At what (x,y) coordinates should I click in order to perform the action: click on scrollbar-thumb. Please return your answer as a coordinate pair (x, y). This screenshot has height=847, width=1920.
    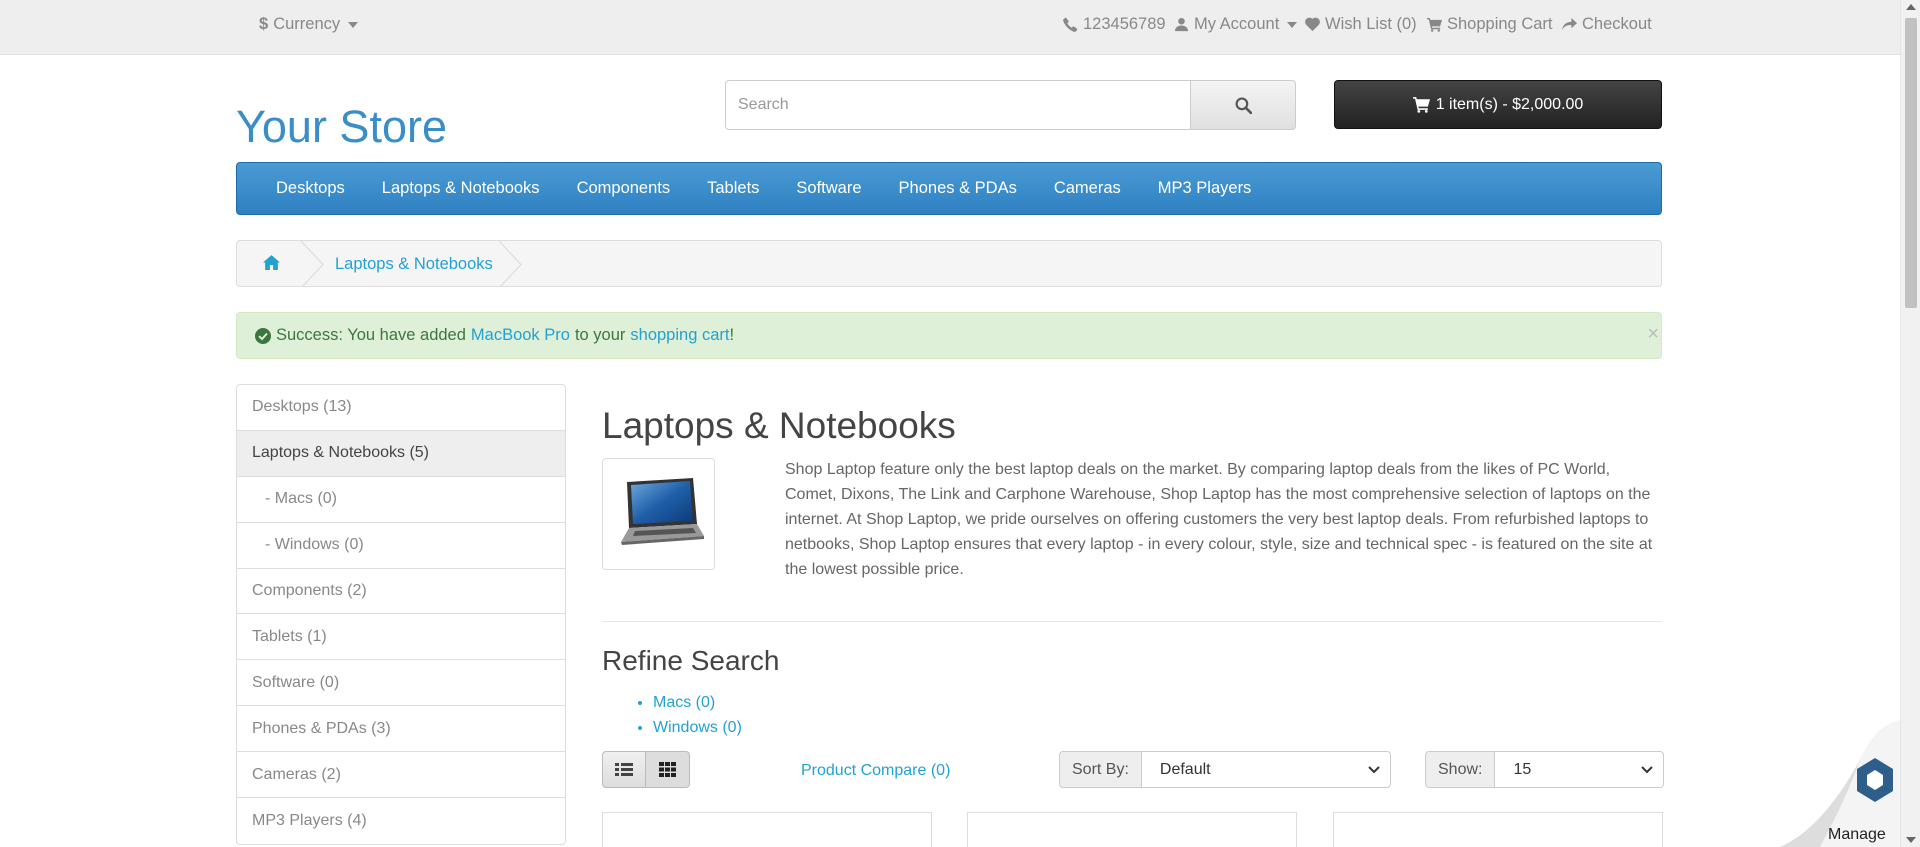
    Looking at the image, I should click on (1911, 163).